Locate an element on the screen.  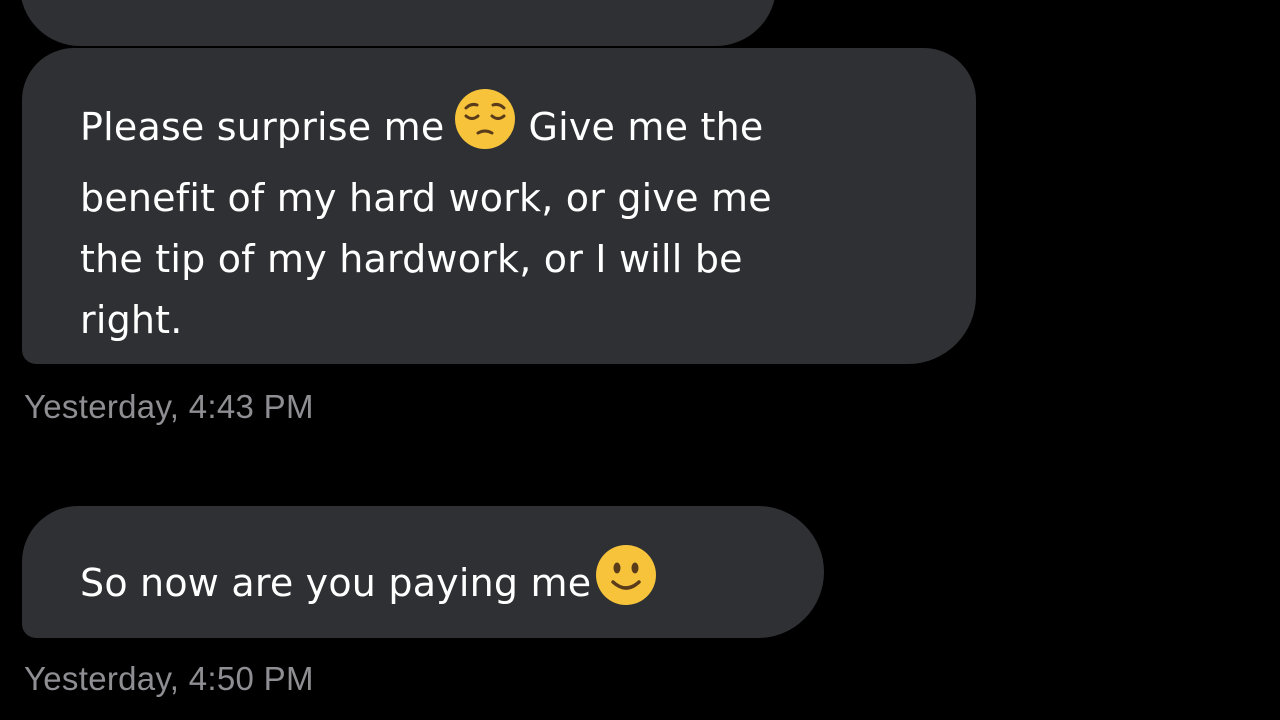
previous-message-bubble is located at coordinates (398, 23).